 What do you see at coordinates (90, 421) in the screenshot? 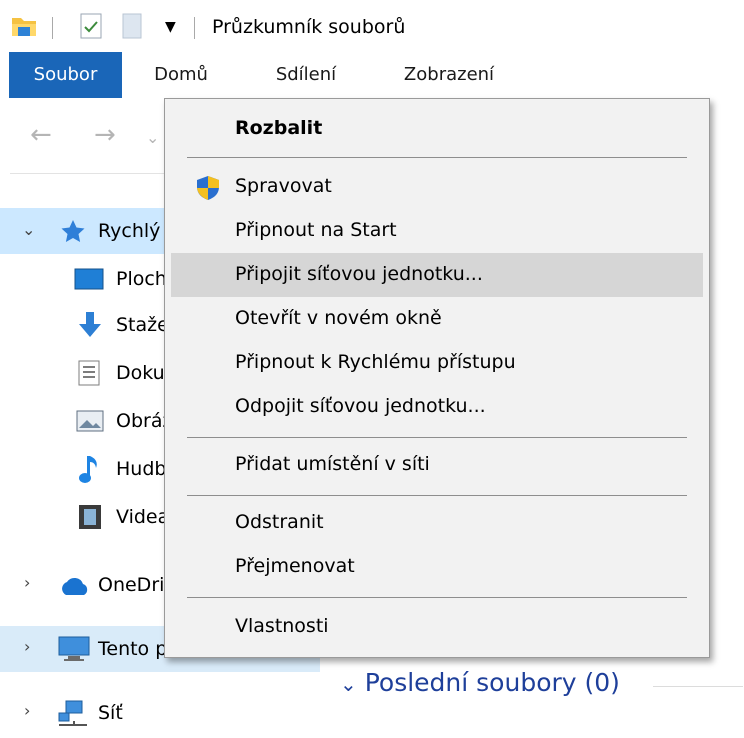
I see `picture-icon` at bounding box center [90, 421].